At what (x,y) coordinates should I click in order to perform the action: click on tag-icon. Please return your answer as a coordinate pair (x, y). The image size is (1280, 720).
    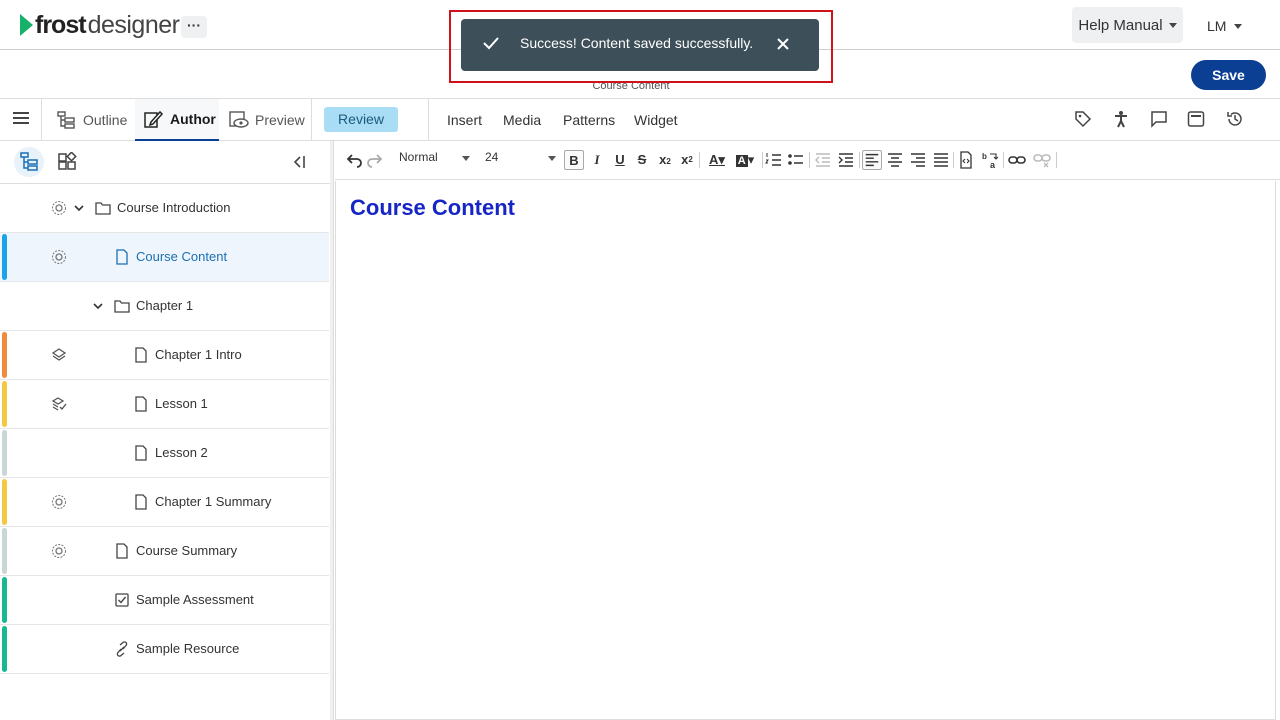
    Looking at the image, I should click on (1083, 119).